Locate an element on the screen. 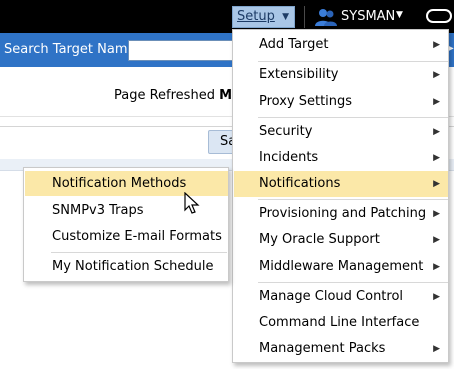 This screenshot has width=454, height=369. menu-item-label: Command Line Interface is located at coordinates (339, 322).